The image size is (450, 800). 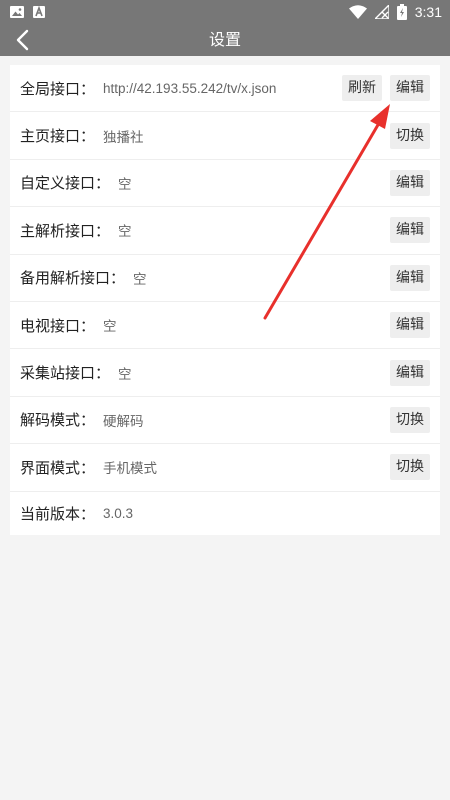 What do you see at coordinates (123, 137) in the screenshot?
I see `row-value: 独播社` at bounding box center [123, 137].